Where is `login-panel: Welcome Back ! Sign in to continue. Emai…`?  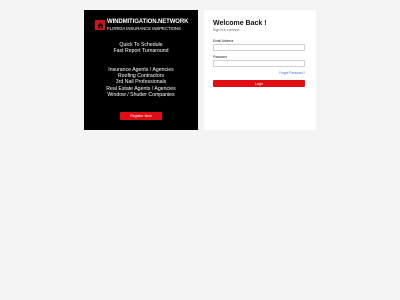
login-panel: Welcome Back ! Sign in to continue. Emai… is located at coordinates (260, 70).